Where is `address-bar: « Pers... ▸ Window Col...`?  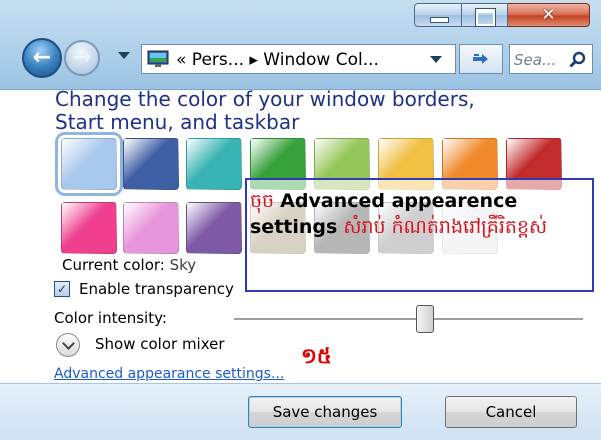
address-bar: « Pers... ▸ Window Col... is located at coordinates (298, 59).